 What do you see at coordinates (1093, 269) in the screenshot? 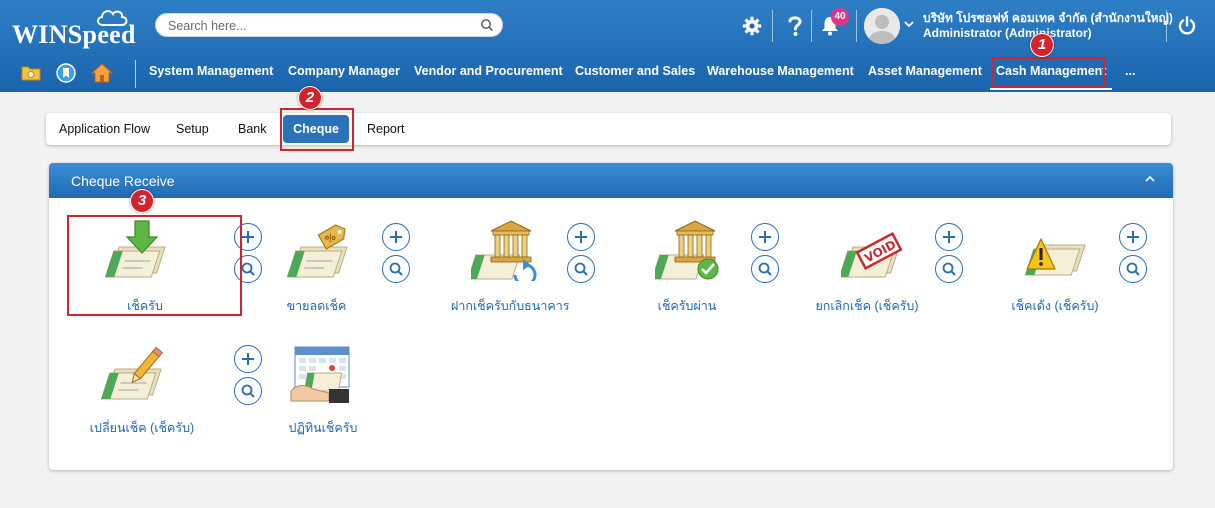
I see `tile-cheque-bounced: เช็คเด้ง (เช็ครับ)` at bounding box center [1093, 269].